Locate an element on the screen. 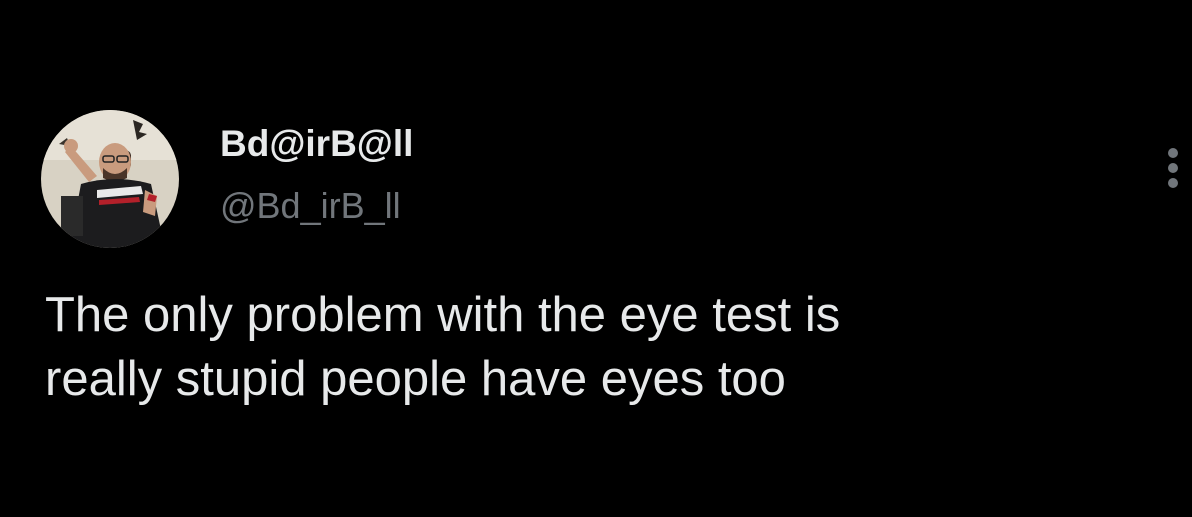 This screenshot has height=517, width=1192. author-display-name: Bd@irB@ll is located at coordinates (316, 144).